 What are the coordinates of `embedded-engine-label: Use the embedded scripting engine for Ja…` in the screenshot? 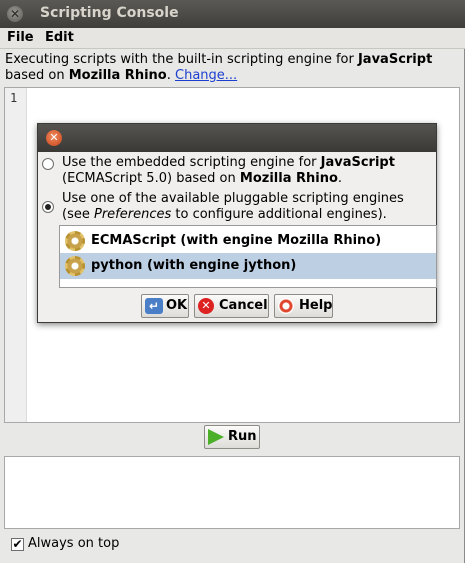 It's located at (234, 171).